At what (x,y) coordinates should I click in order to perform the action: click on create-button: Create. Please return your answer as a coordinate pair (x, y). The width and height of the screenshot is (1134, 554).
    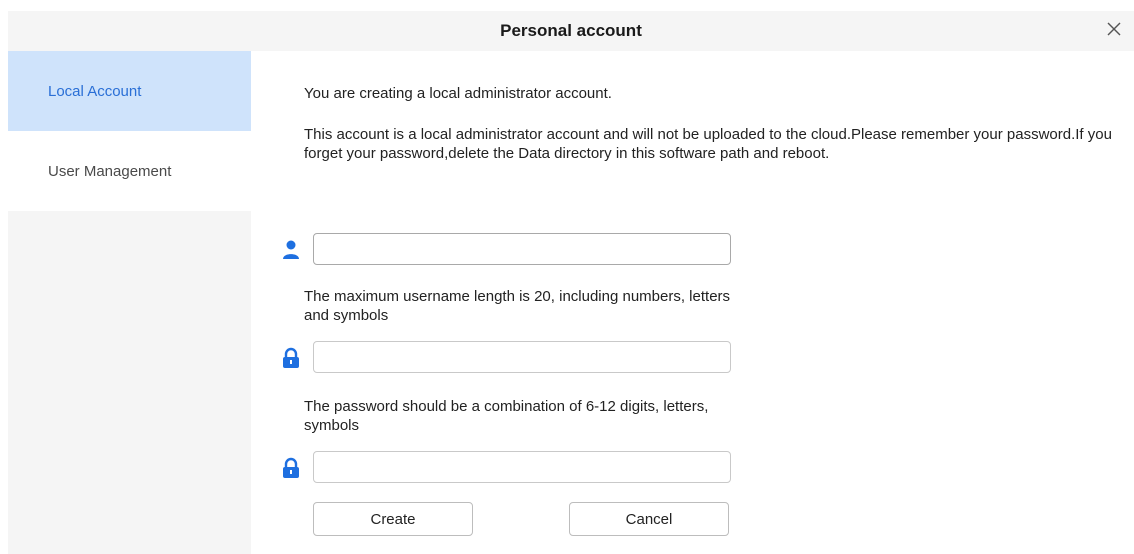
    Looking at the image, I should click on (393, 519).